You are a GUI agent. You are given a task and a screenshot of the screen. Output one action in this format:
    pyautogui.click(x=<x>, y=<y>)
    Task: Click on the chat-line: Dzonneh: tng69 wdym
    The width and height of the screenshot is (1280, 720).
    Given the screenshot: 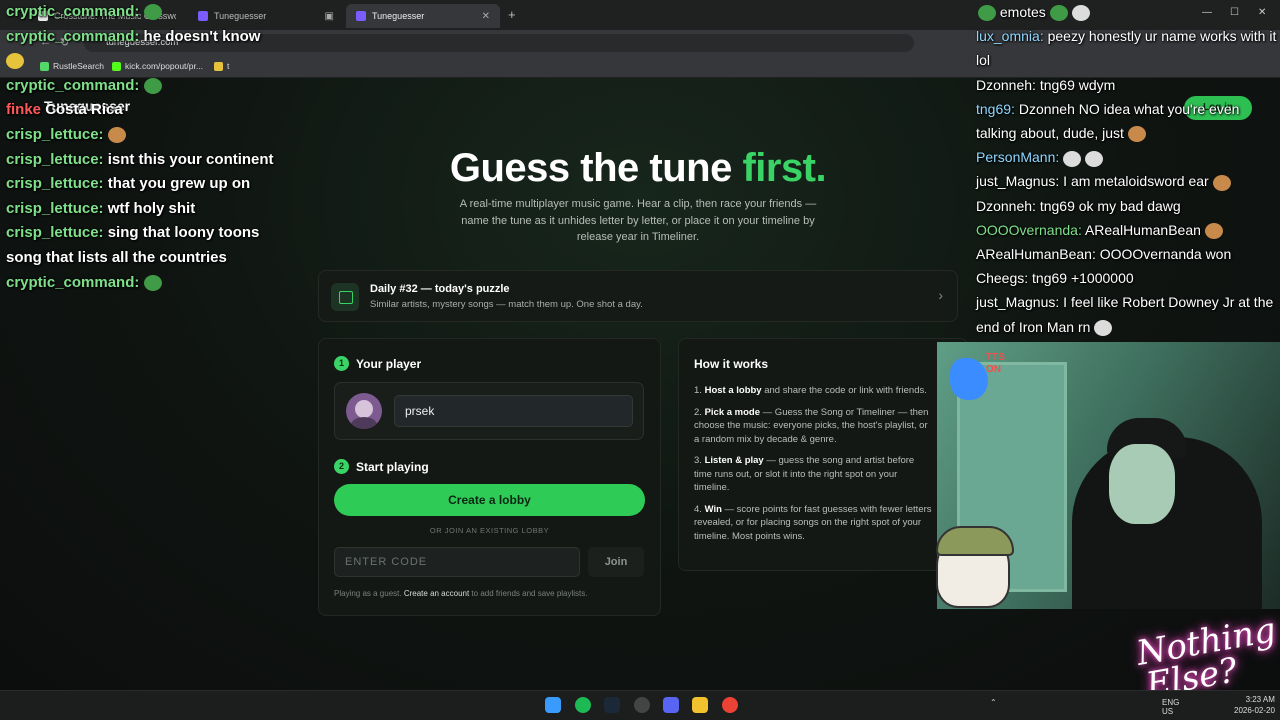 What is the action you would take?
    pyautogui.click(x=1046, y=84)
    